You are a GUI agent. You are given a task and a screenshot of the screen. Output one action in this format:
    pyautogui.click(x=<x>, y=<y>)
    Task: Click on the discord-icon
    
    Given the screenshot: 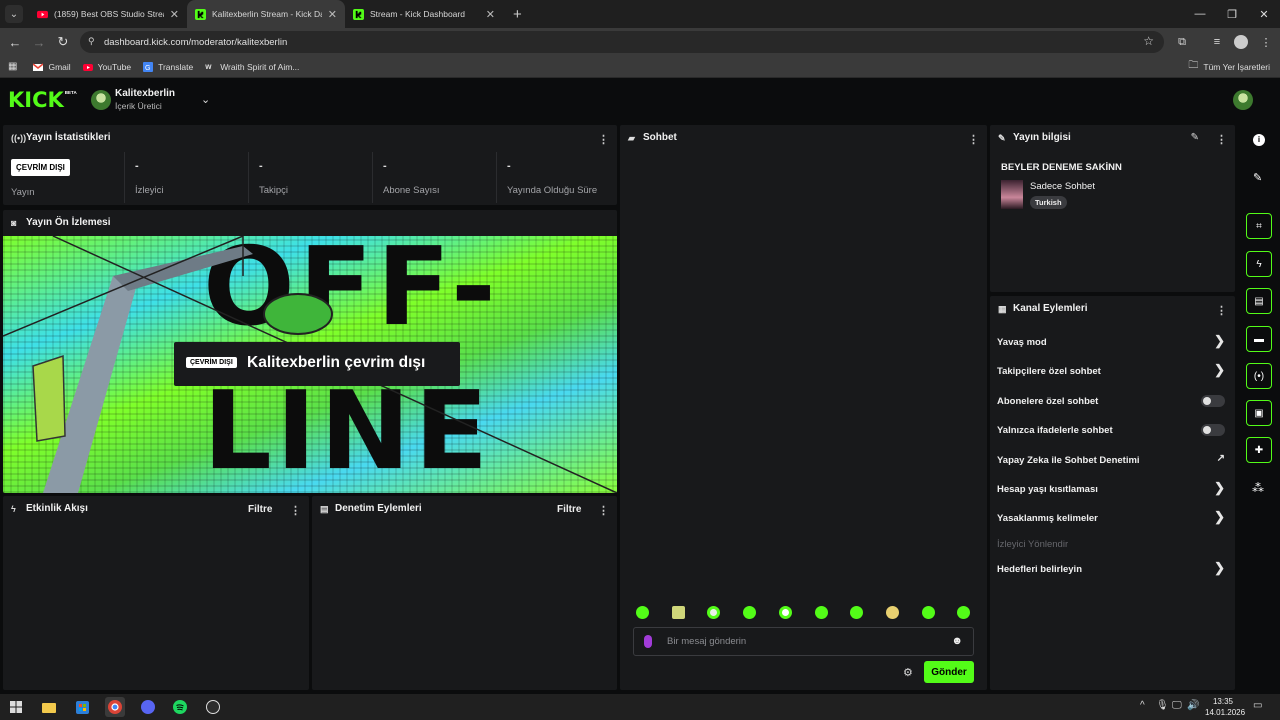 What is the action you would take?
    pyautogui.click(x=148, y=707)
    